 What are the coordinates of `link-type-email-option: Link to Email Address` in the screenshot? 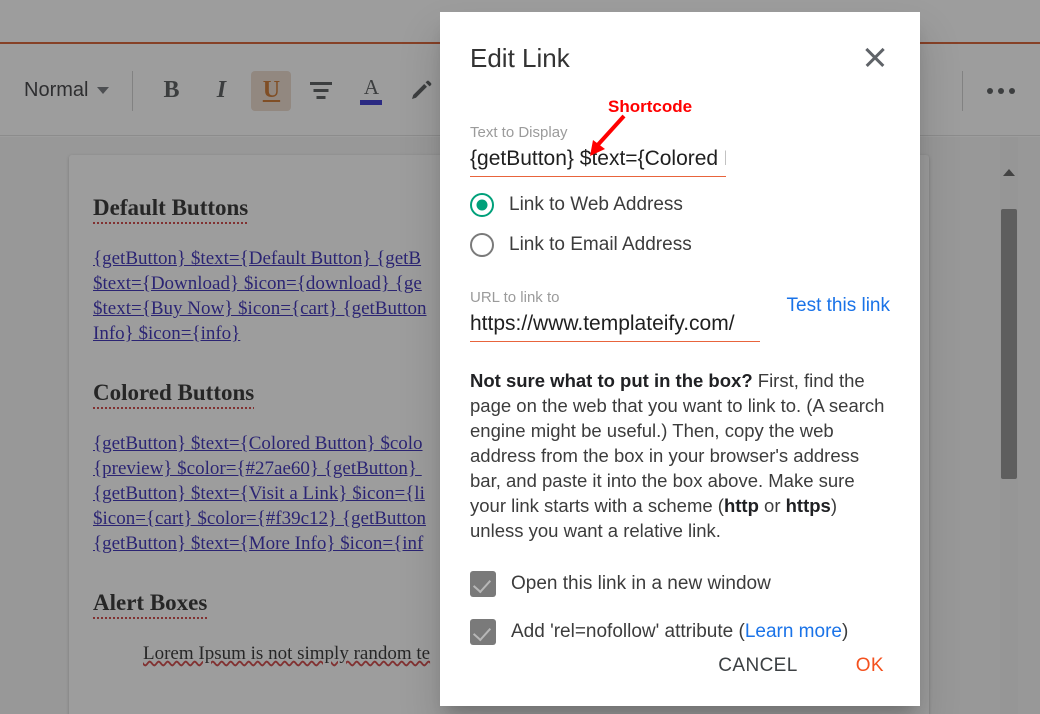 It's located at (680, 245).